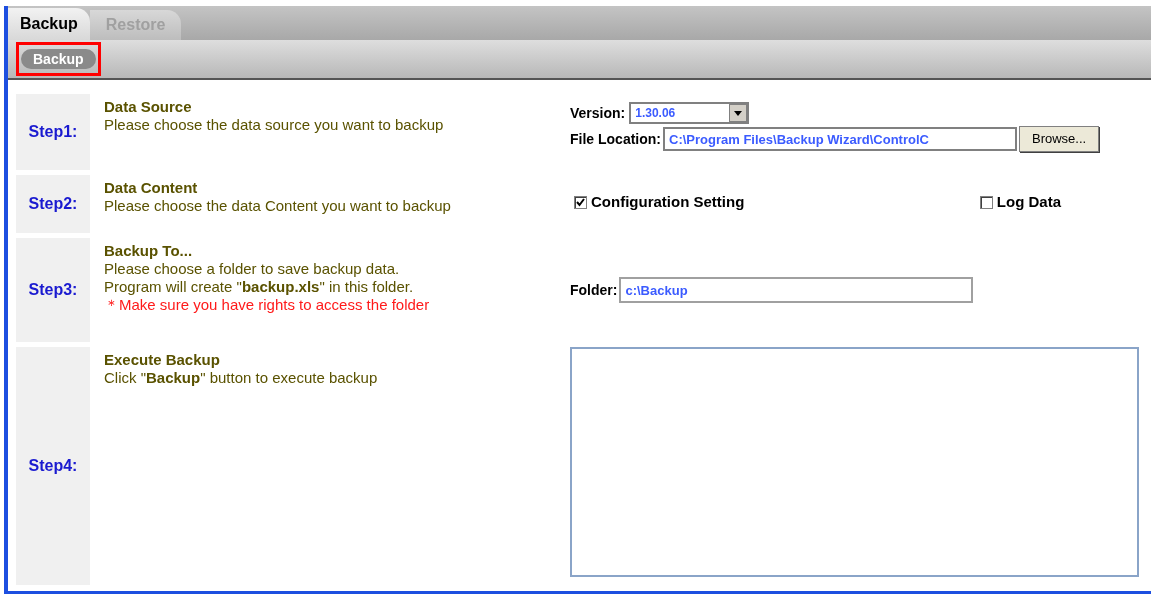  Describe the element at coordinates (49, 24) in the screenshot. I see `tab: Backup` at that location.